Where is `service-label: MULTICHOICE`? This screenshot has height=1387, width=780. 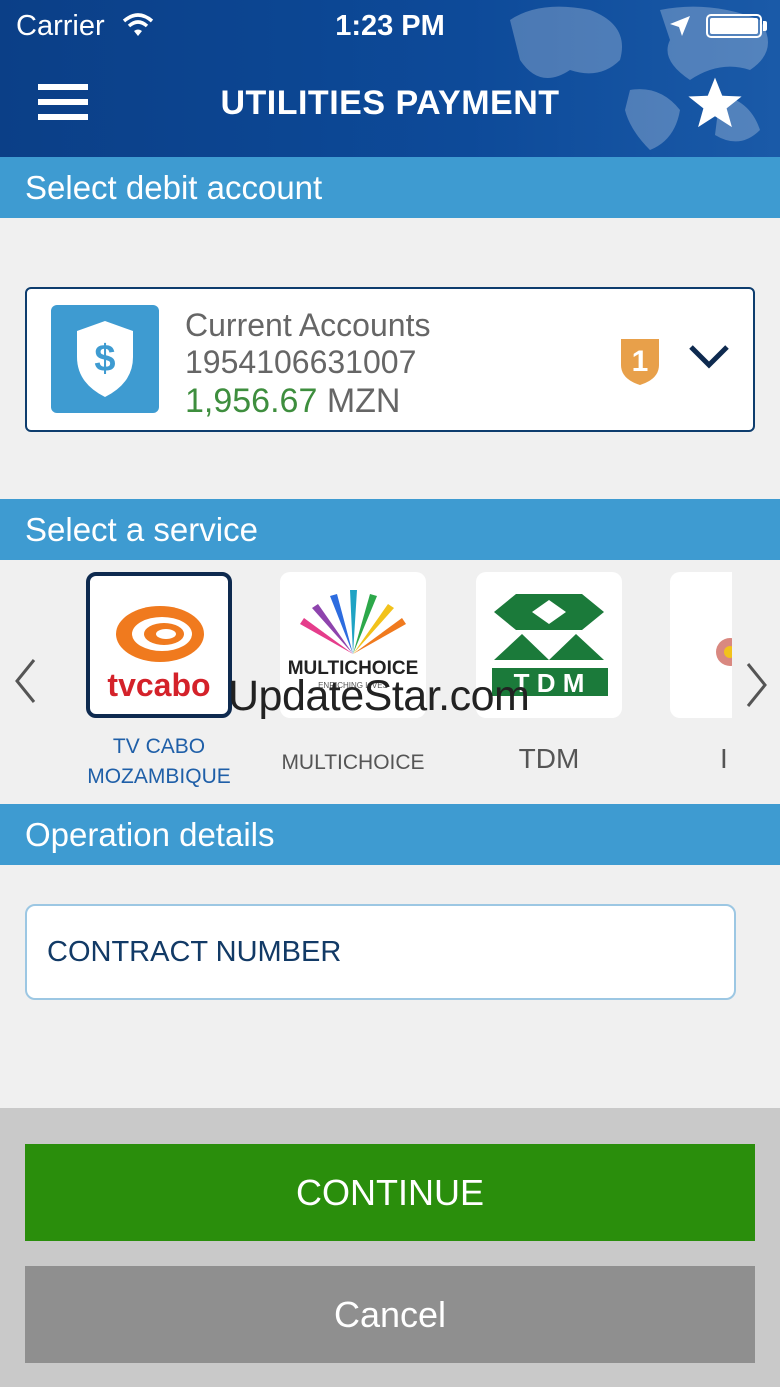
service-label: MULTICHOICE is located at coordinates (353, 762).